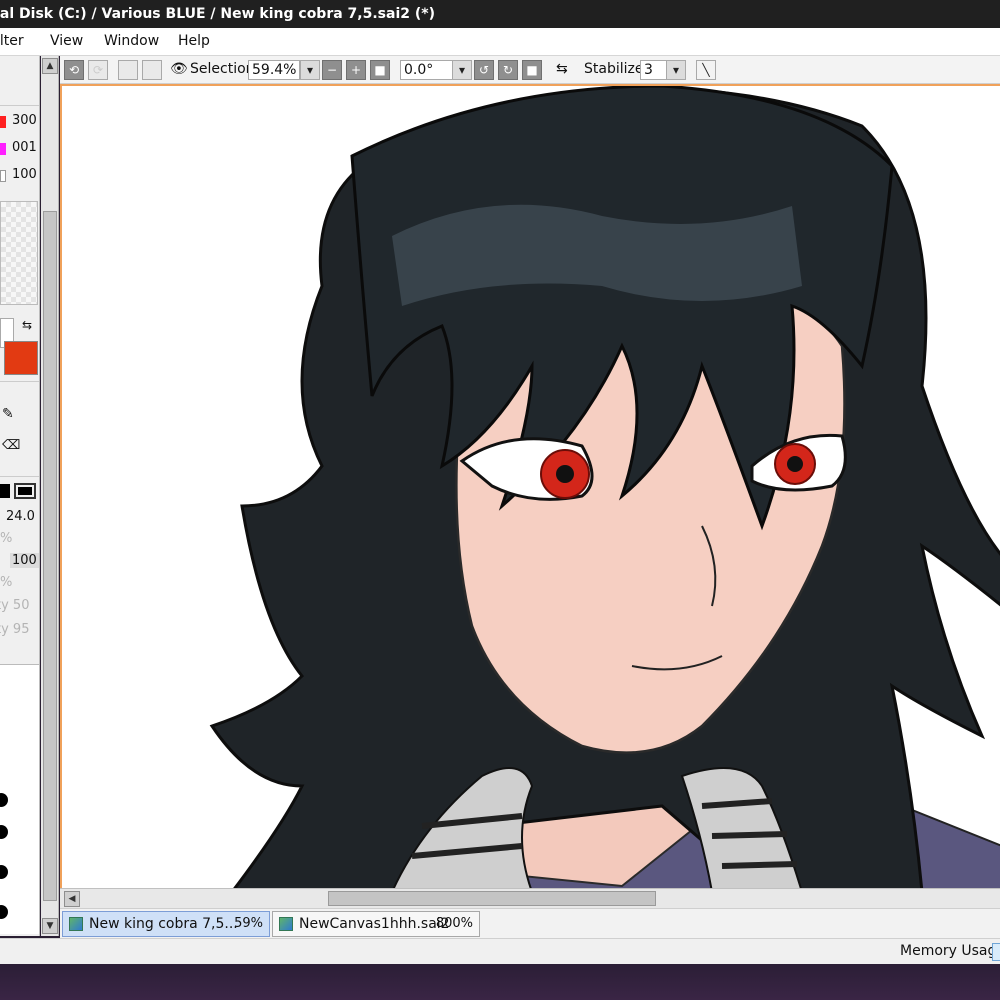 Image resolution: width=1000 pixels, height=1000 pixels. I want to click on zoom-dropdown-icon: ▾, so click(310, 70).